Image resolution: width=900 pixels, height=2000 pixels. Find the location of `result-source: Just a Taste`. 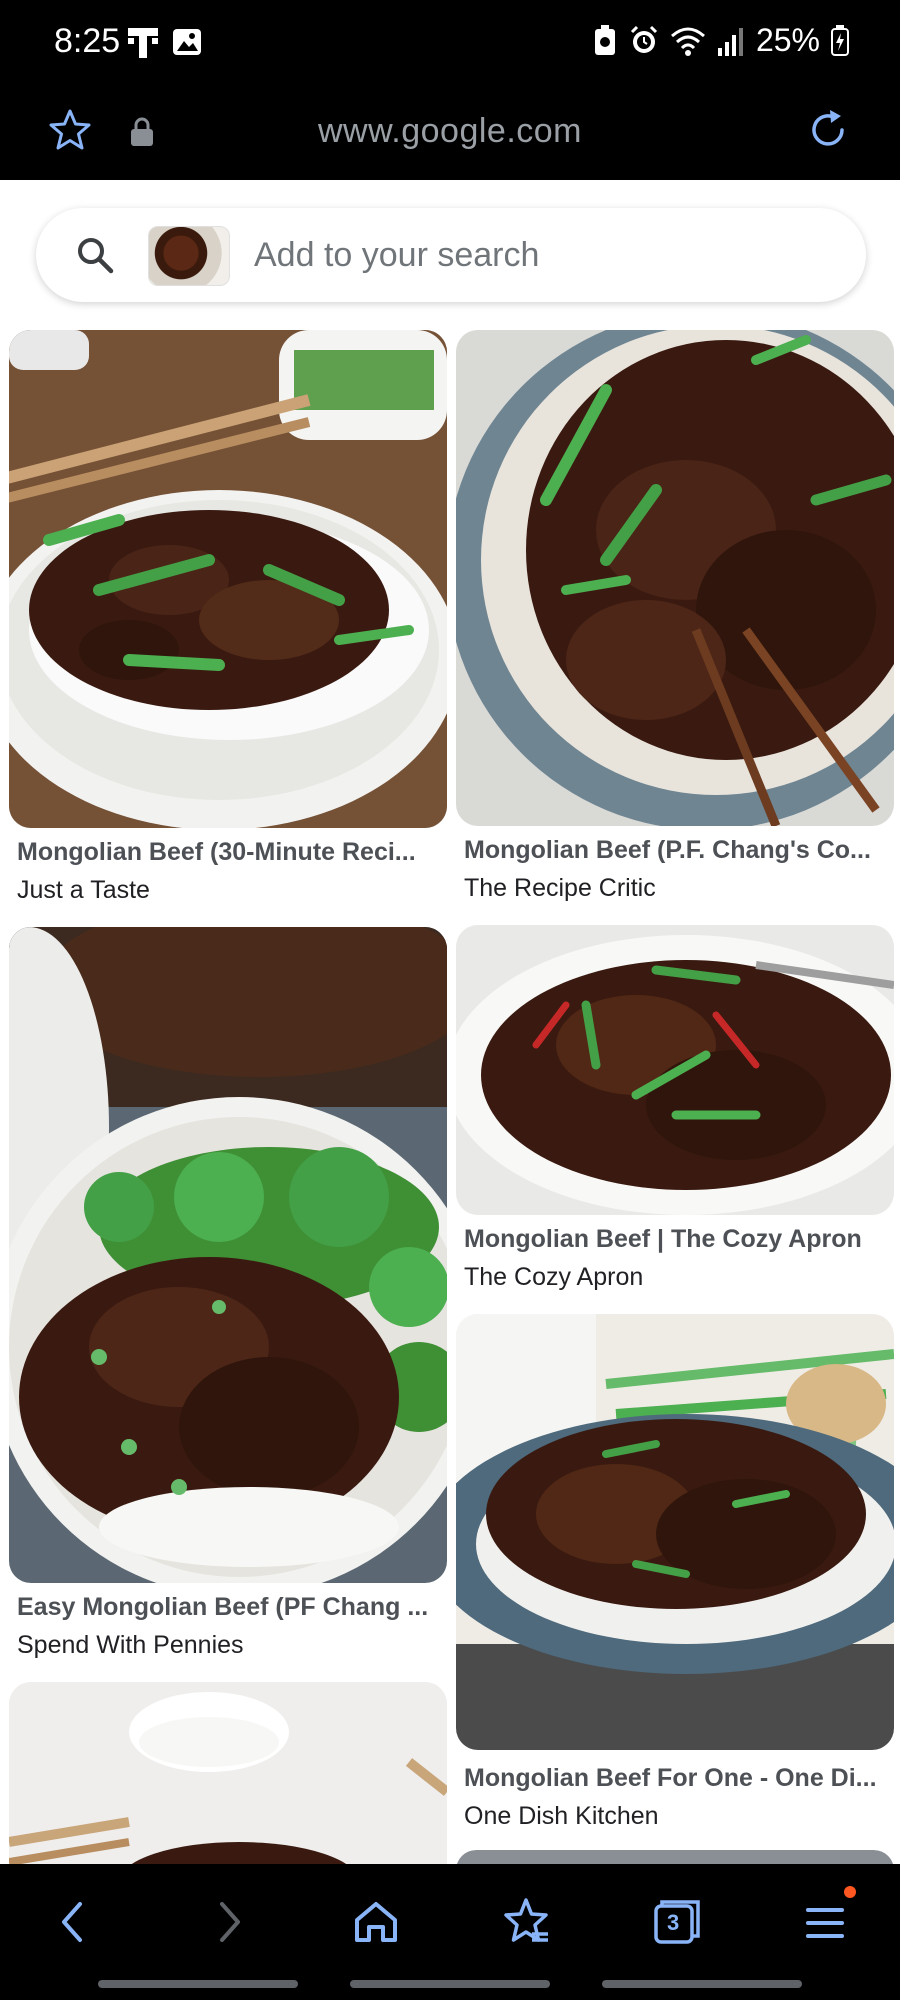

result-source: Just a Taste is located at coordinates (83, 890).